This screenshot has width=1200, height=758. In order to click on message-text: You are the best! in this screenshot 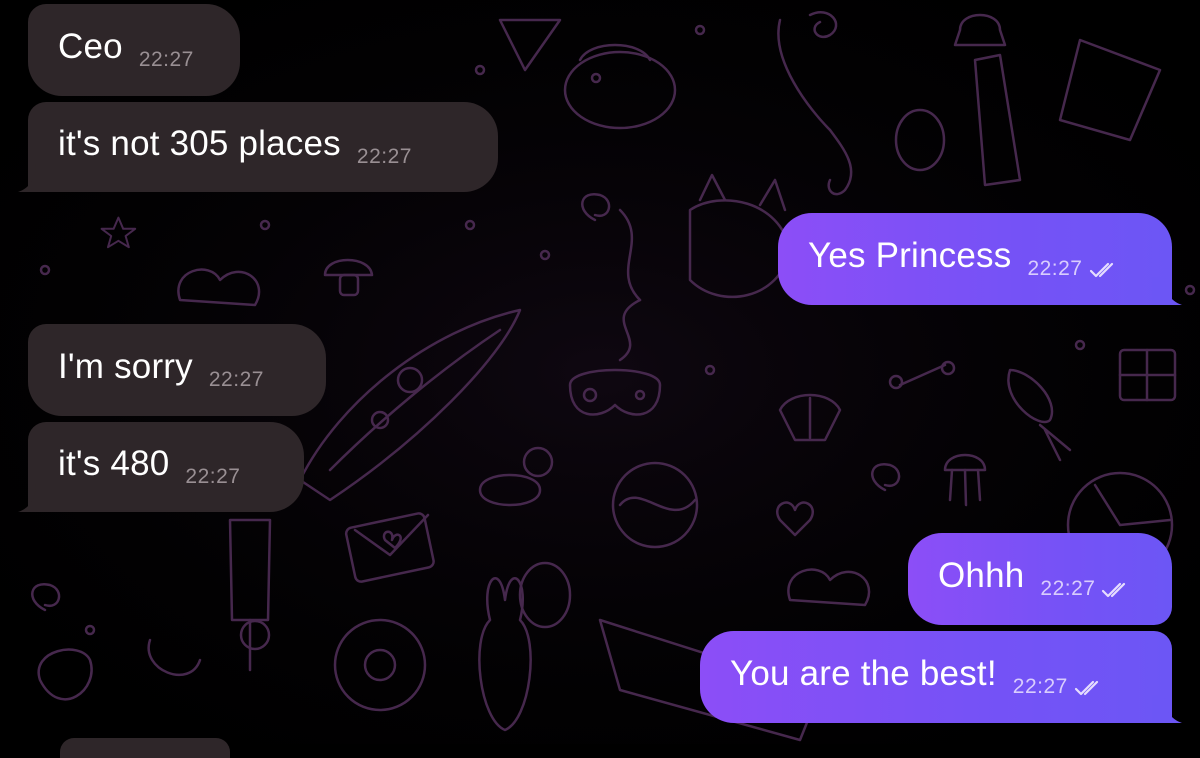, I will do `click(863, 673)`.